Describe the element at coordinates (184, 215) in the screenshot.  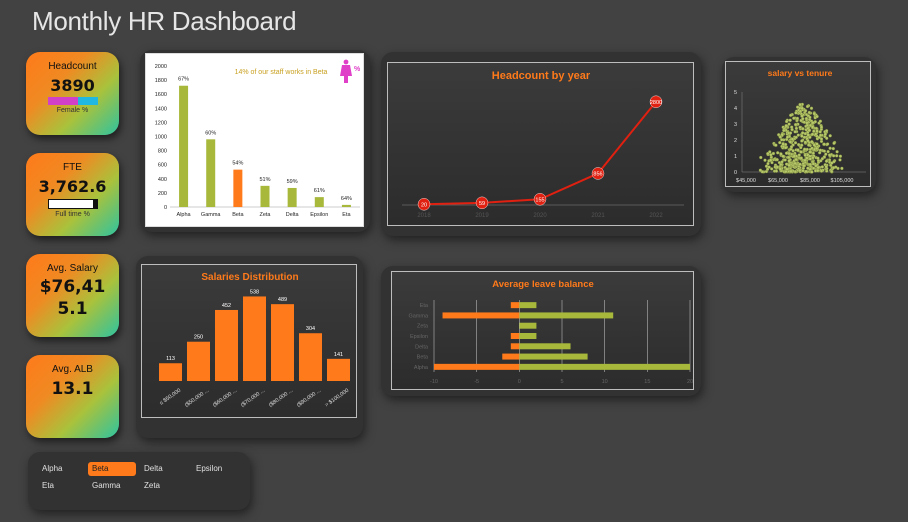
I see `category-label: Alpha` at that location.